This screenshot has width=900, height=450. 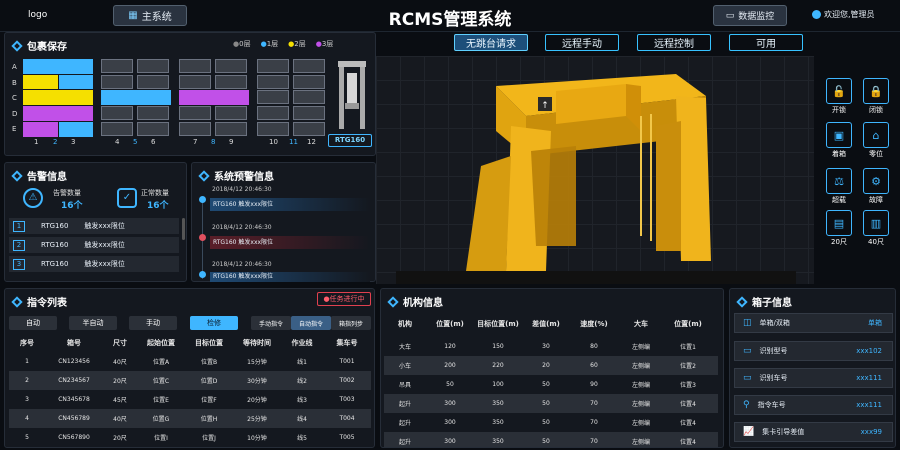 What do you see at coordinates (405, 324) in the screenshot?
I see `col-header: 机构` at bounding box center [405, 324].